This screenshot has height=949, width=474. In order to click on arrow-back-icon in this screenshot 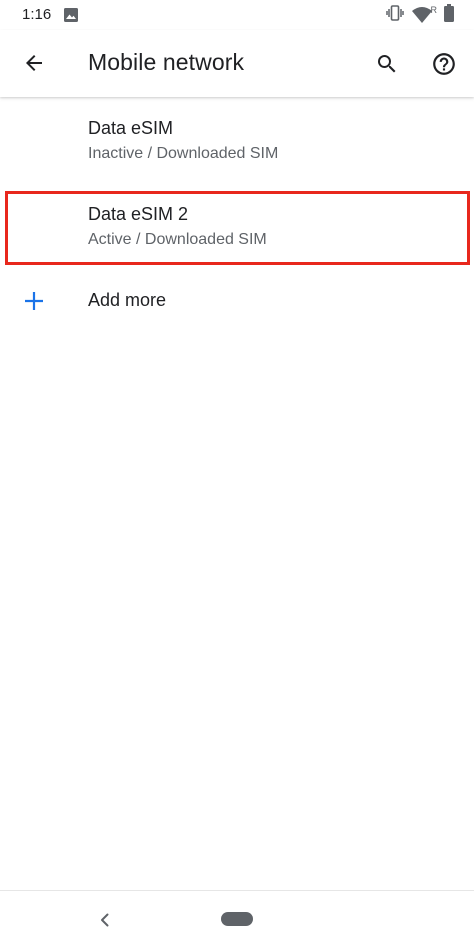, I will do `click(34, 63)`.